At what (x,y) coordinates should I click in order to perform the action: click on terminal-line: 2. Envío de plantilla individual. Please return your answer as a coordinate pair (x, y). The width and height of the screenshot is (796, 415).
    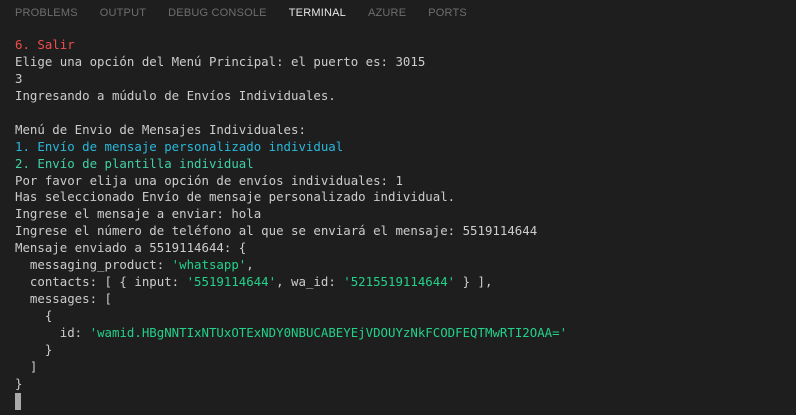
    Looking at the image, I should click on (400, 164).